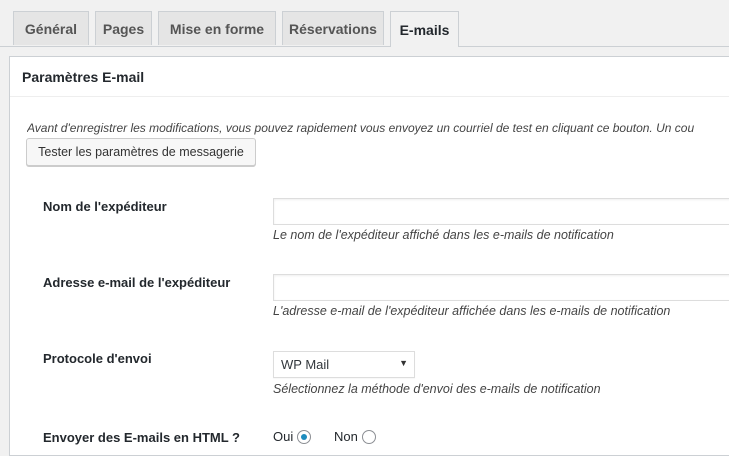  What do you see at coordinates (403, 363) in the screenshot?
I see `dropdown-arrow-icon: ▼` at bounding box center [403, 363].